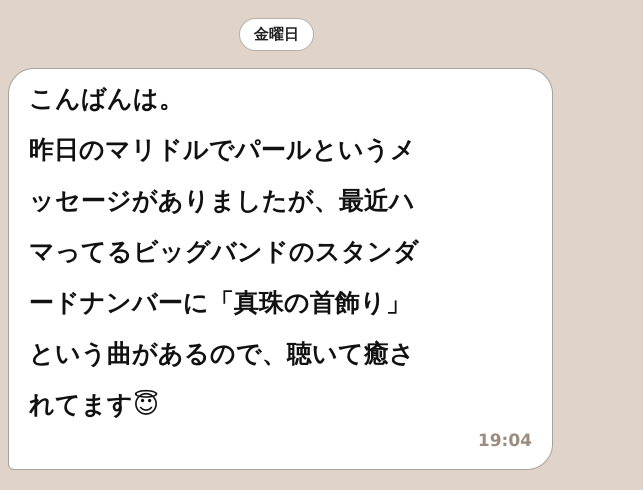  Describe the element at coordinates (505, 442) in the screenshot. I see `message-time: 19:04` at that location.